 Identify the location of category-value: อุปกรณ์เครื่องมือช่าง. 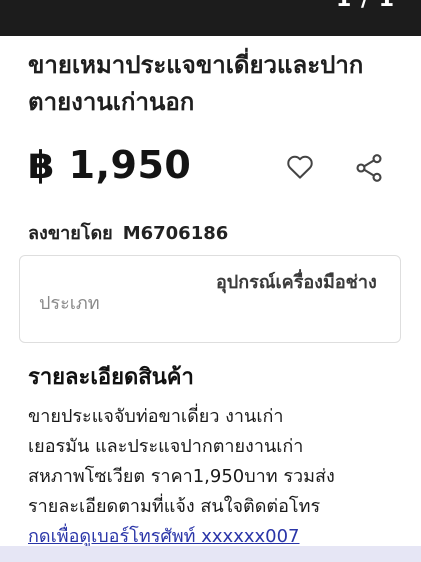
(296, 282).